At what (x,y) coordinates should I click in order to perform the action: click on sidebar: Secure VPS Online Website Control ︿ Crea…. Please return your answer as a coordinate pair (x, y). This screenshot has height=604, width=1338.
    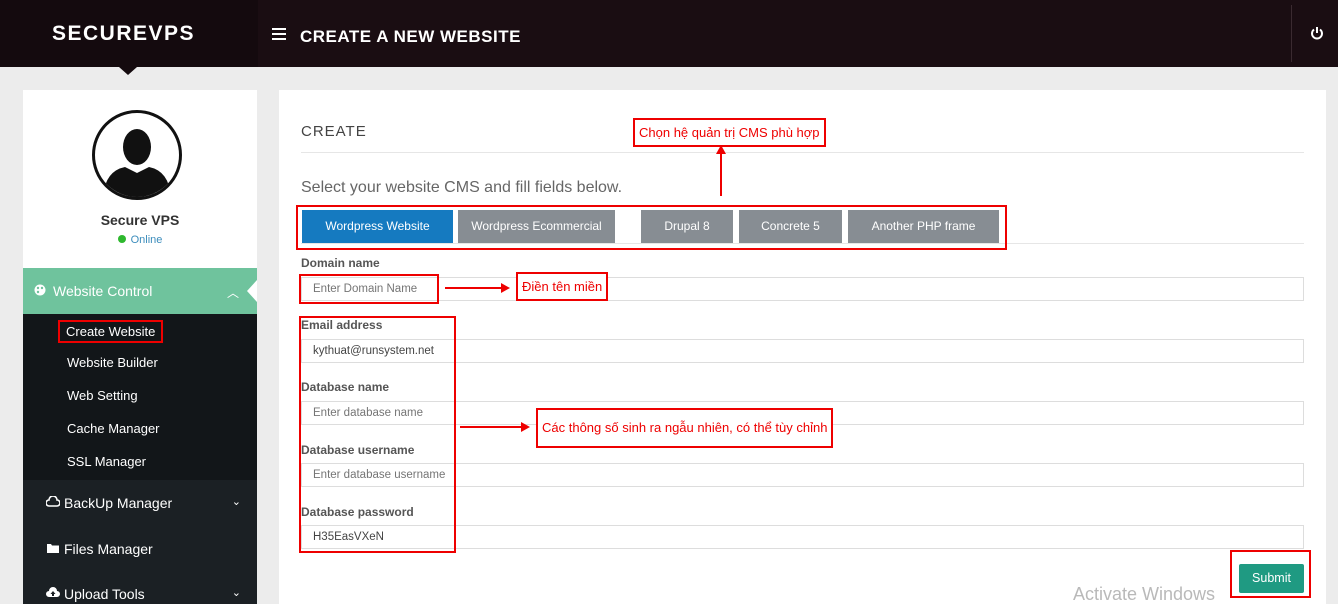
    Looking at the image, I should click on (140, 347).